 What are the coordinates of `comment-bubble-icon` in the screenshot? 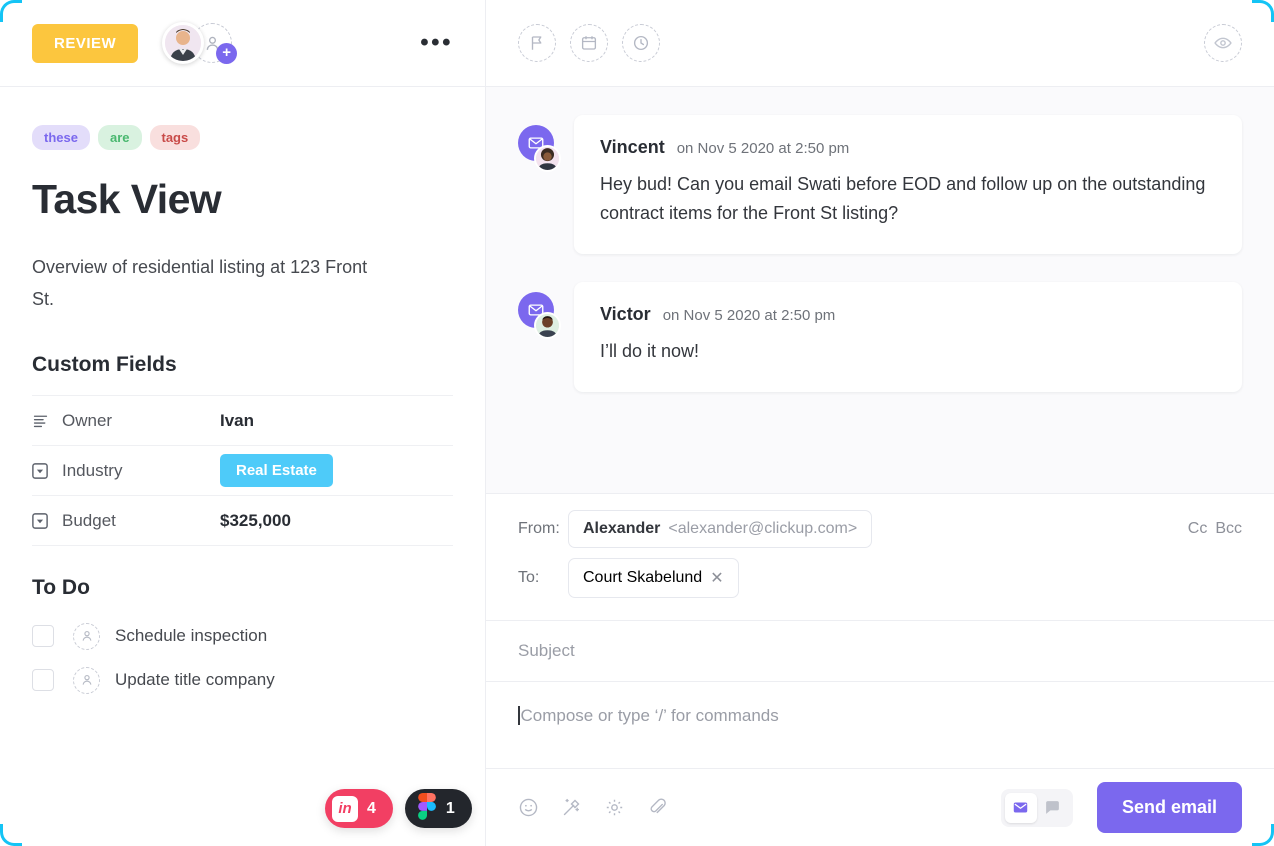 It's located at (1053, 807).